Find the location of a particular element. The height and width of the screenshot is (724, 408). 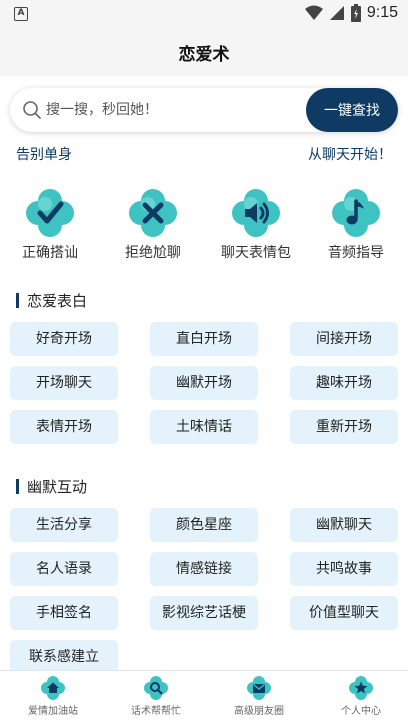

search-bar: 一键查找 is located at coordinates (204, 110).